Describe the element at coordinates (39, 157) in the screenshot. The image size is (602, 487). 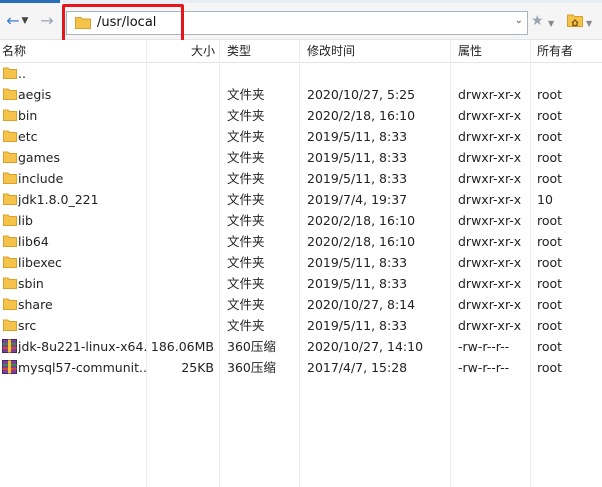
I see `file-name: games` at that location.